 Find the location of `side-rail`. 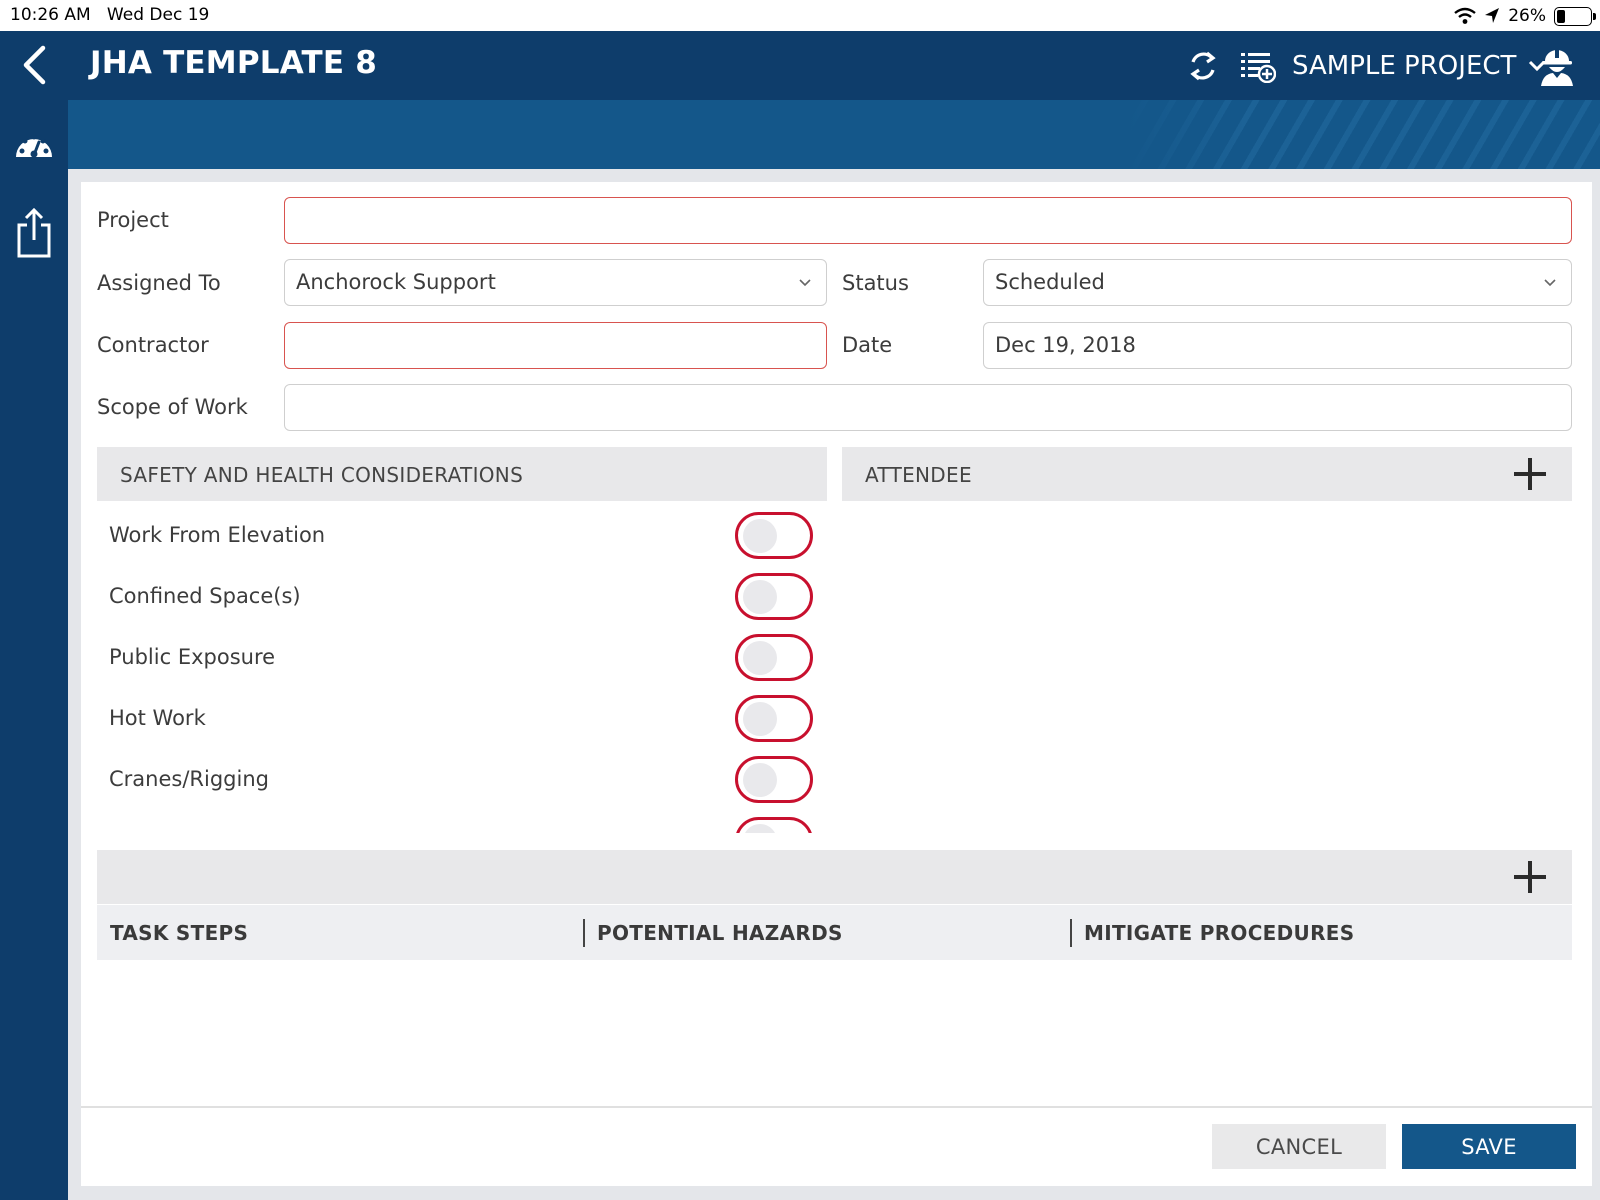

side-rail is located at coordinates (34, 615).